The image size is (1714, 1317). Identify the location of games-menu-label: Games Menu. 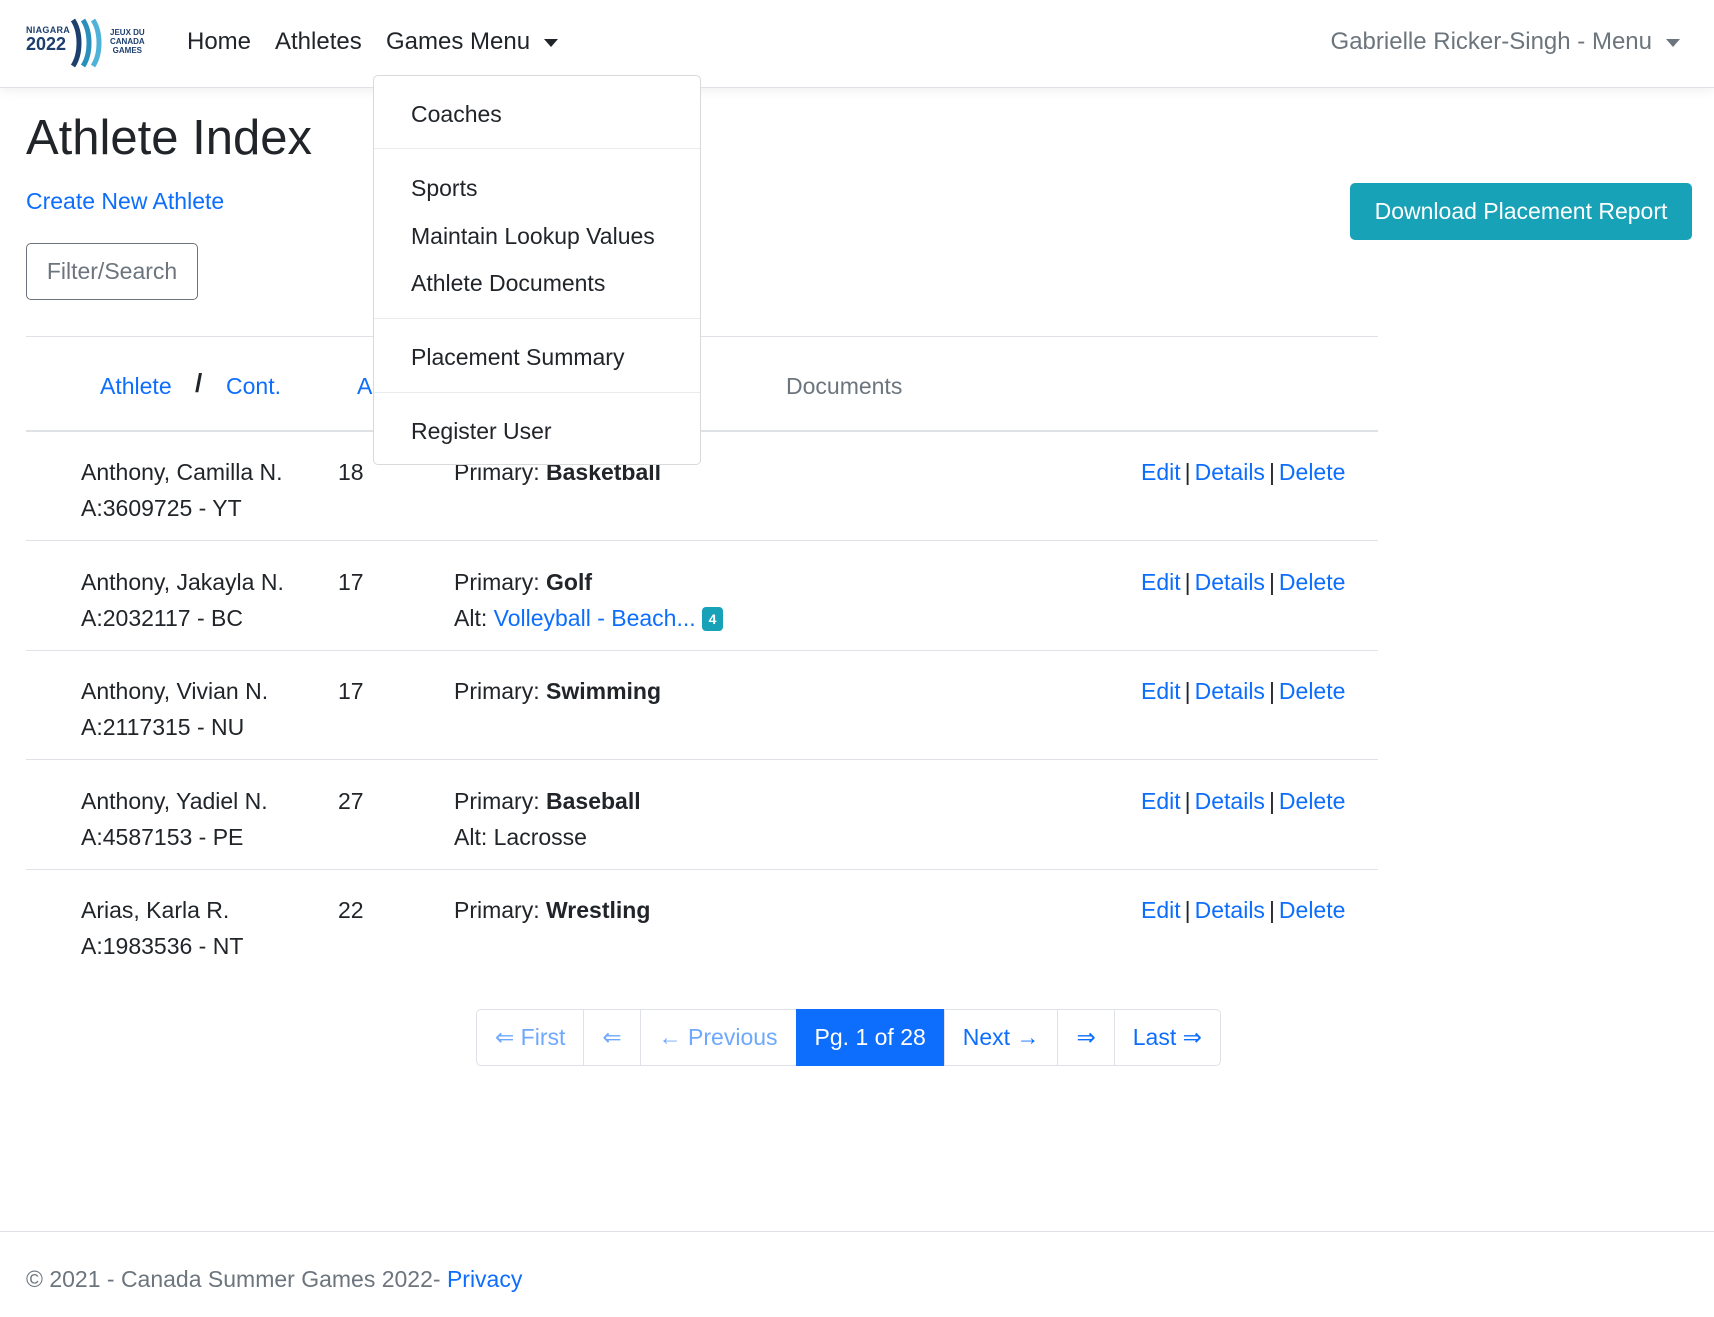
(458, 41).